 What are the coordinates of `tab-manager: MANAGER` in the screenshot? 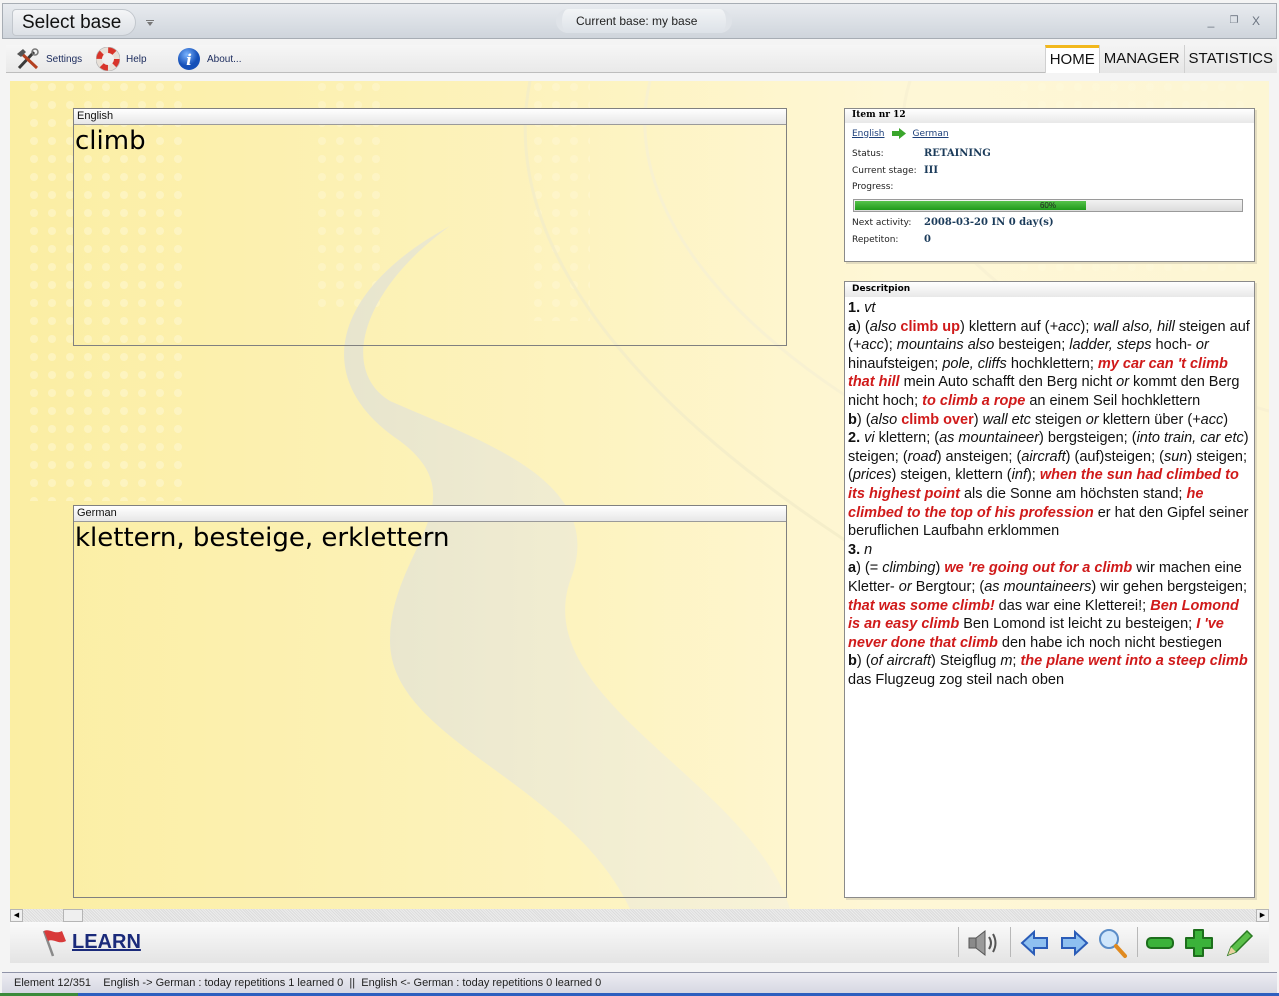 It's located at (1141, 59).